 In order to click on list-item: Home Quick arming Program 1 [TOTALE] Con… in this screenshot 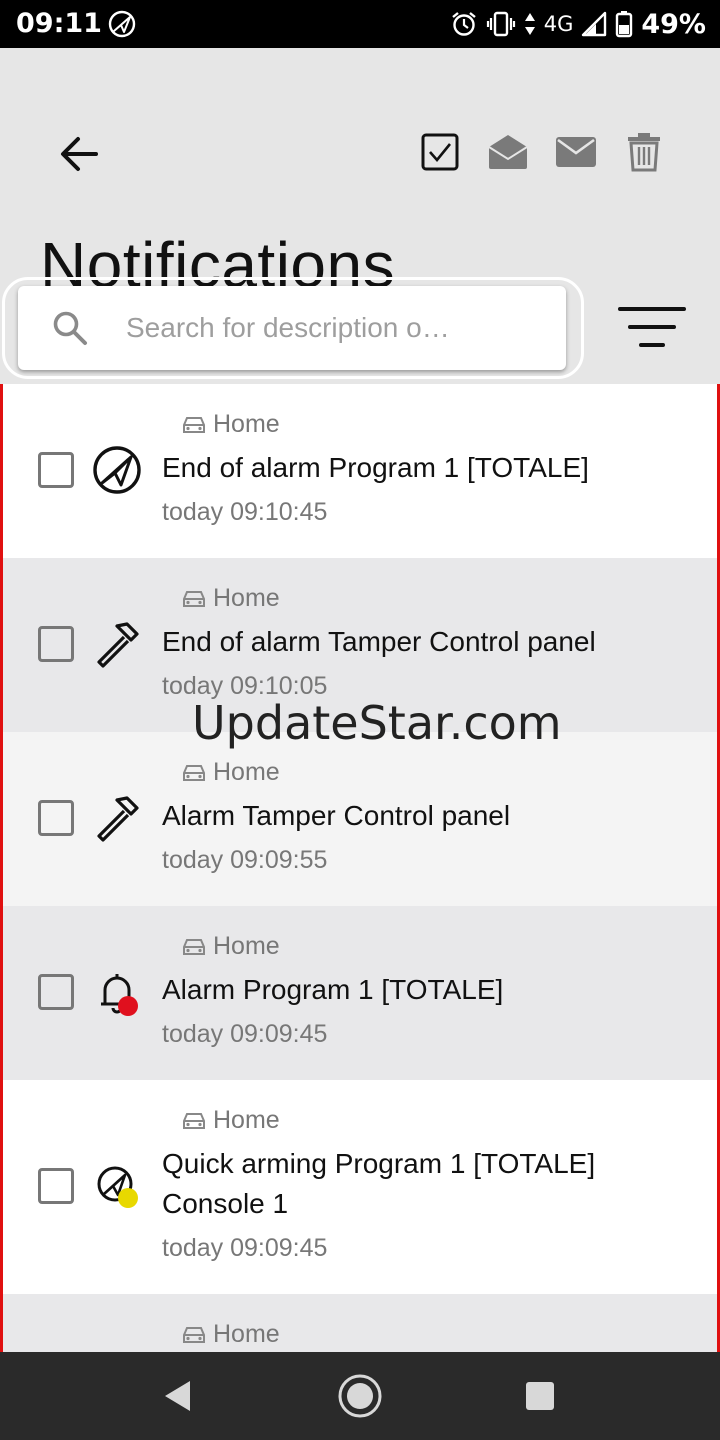, I will do `click(360, 1187)`.